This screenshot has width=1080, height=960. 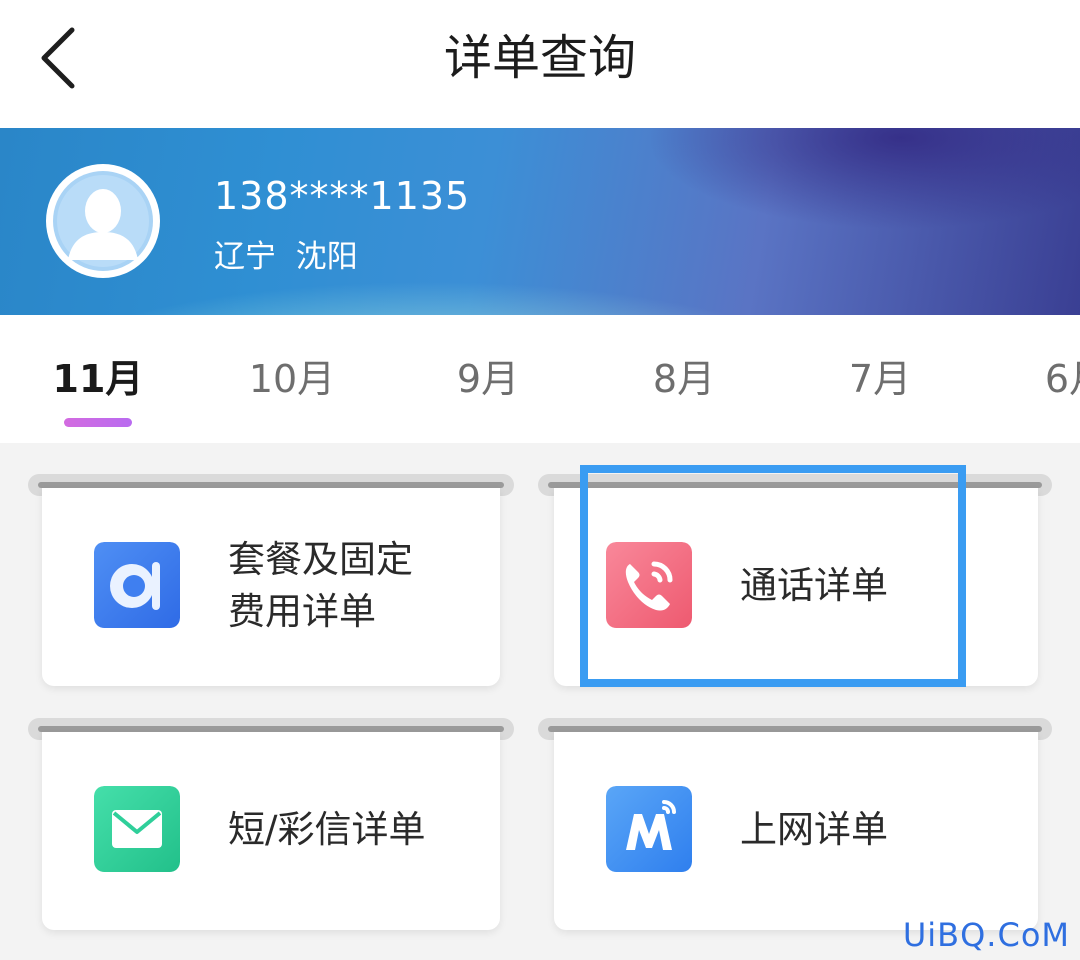 I want to click on mobile-data-icon, so click(x=649, y=829).